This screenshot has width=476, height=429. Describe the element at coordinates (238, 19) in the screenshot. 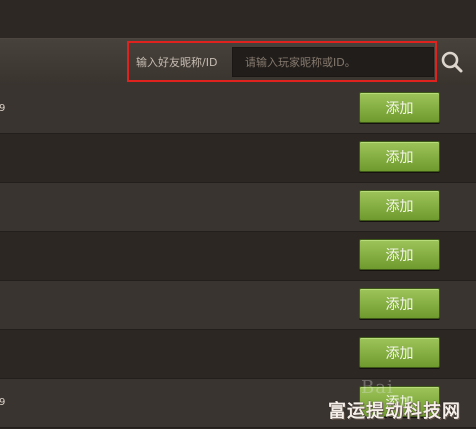

I see `top-bar` at that location.